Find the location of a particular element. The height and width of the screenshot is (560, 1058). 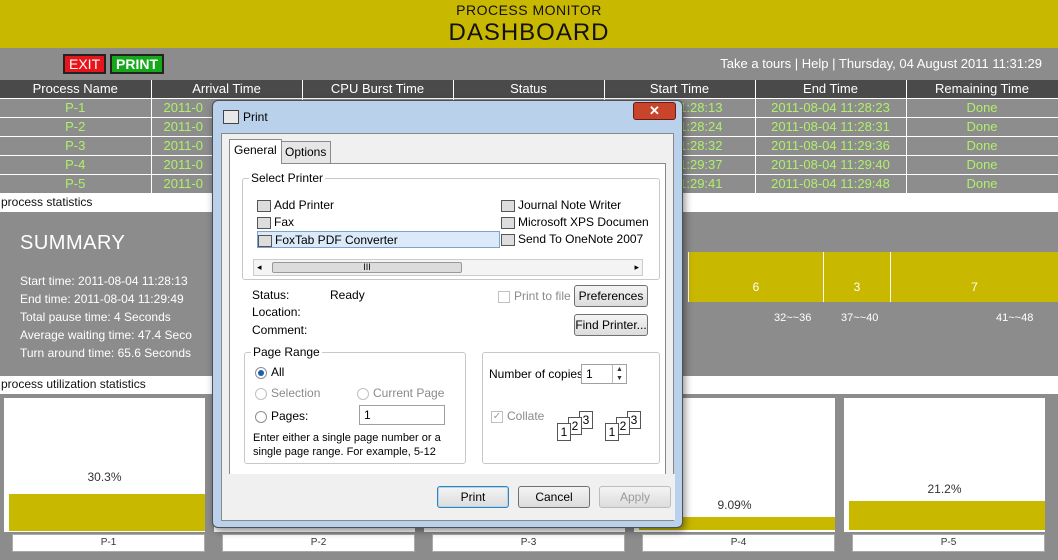

page-range-title: Page Range is located at coordinates (286, 352).